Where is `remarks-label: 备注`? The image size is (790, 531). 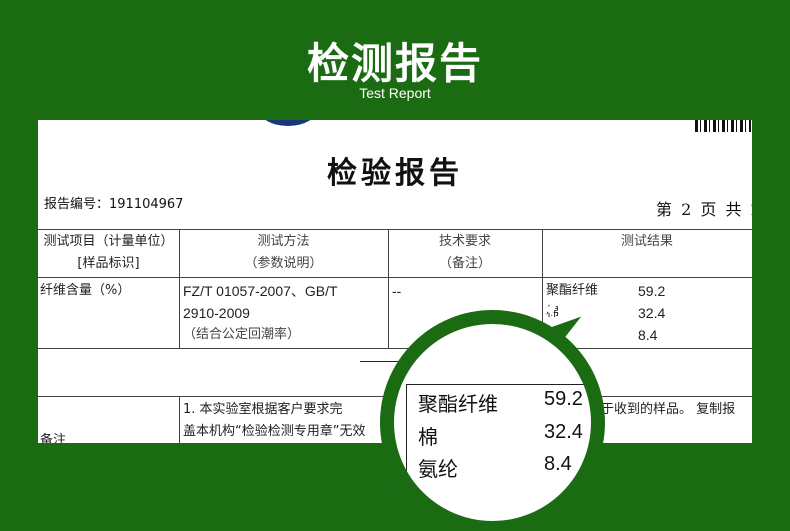
remarks-label: 备注 is located at coordinates (53, 438).